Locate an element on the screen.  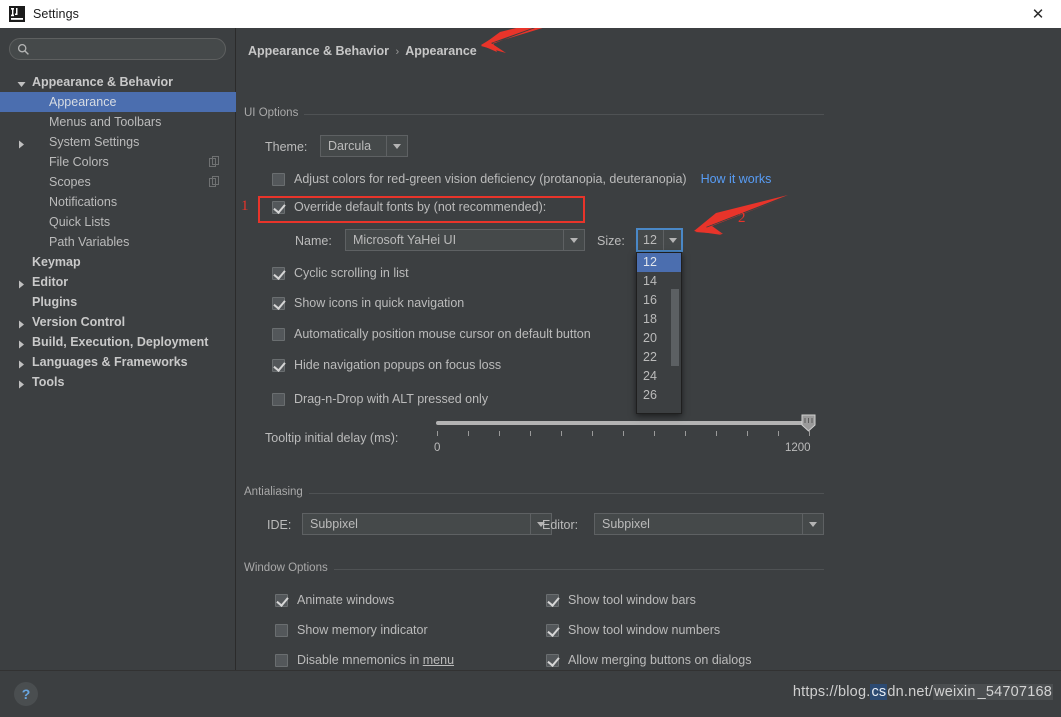
sidebar-item-languages-frameworks: Languages & Frameworks is located at coordinates (118, 362).